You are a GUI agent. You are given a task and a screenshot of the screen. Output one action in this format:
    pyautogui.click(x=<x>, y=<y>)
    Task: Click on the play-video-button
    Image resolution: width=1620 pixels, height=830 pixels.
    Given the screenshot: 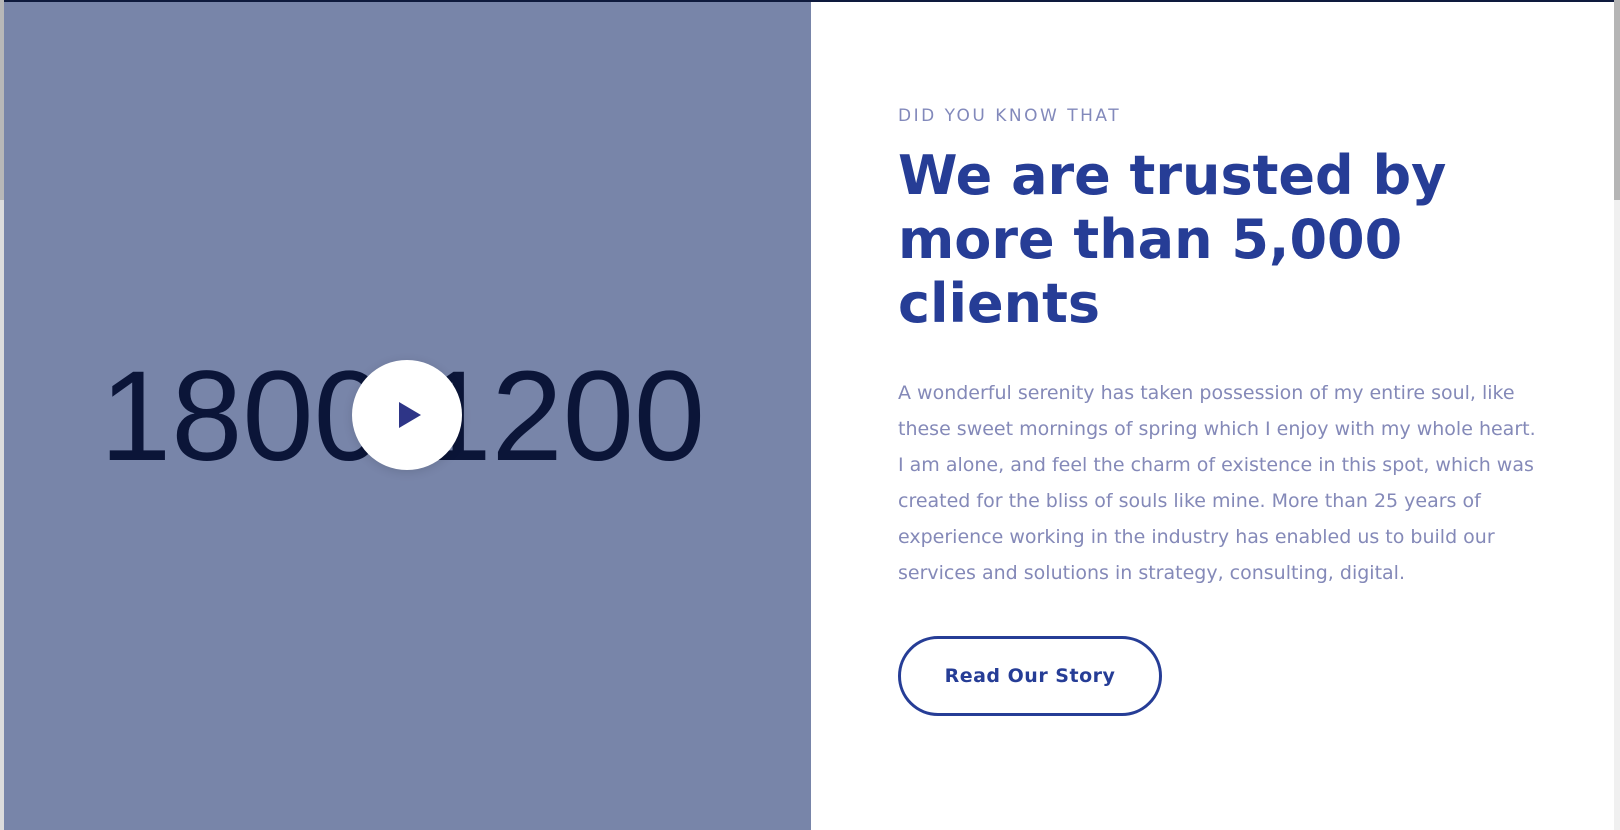 What is the action you would take?
    pyautogui.click(x=407, y=415)
    